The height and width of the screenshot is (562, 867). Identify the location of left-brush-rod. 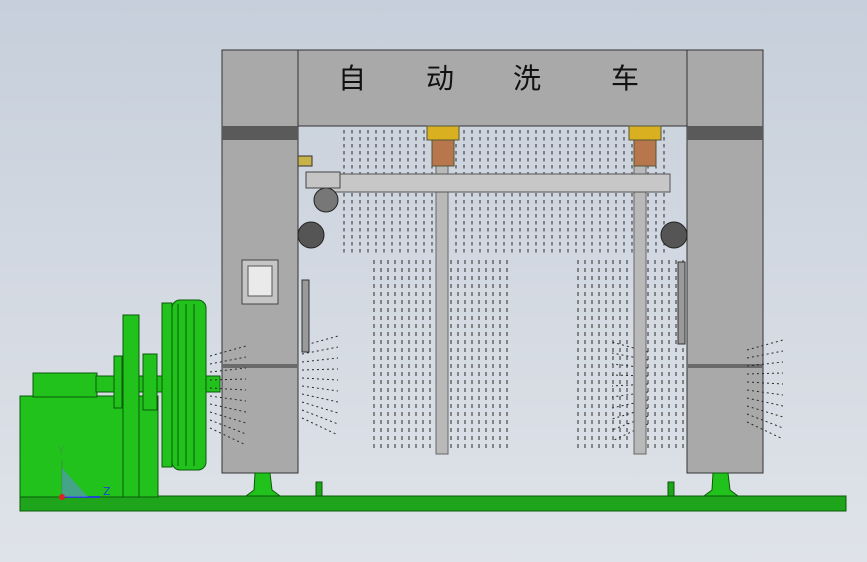
(442, 309).